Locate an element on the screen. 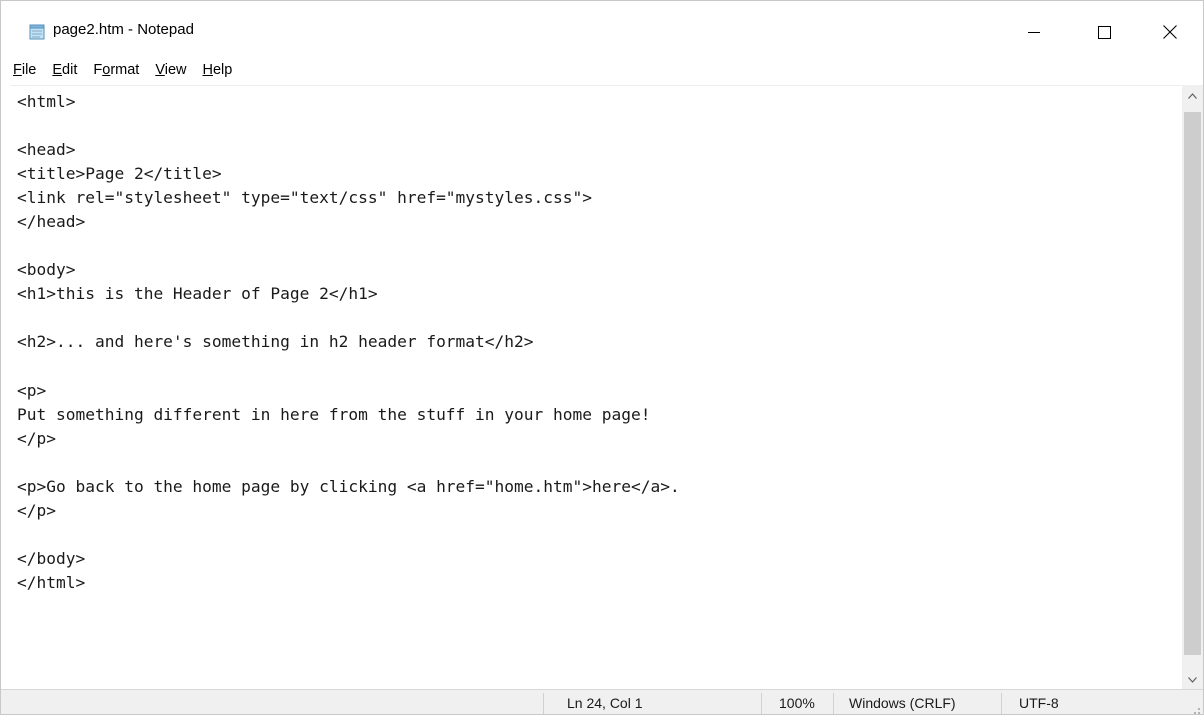 The height and width of the screenshot is (715, 1204). menu-view: View is located at coordinates (168, 70).